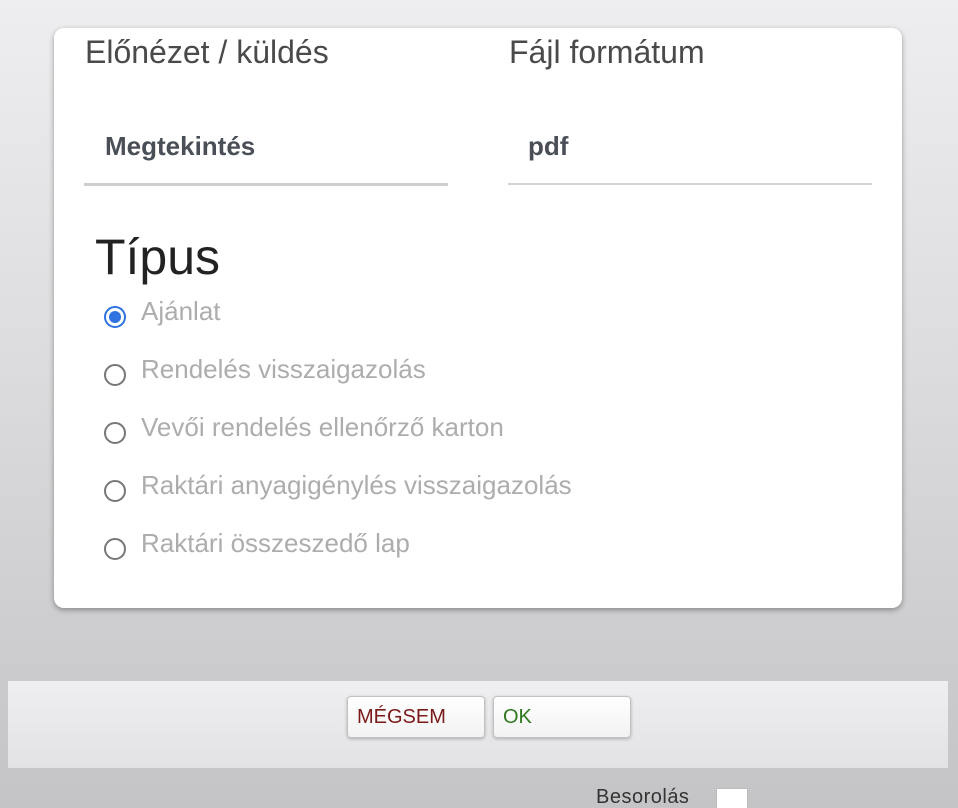 This screenshot has width=958, height=808. What do you see at coordinates (266, 153) in the screenshot?
I see `preview-select: Megtekintés` at bounding box center [266, 153].